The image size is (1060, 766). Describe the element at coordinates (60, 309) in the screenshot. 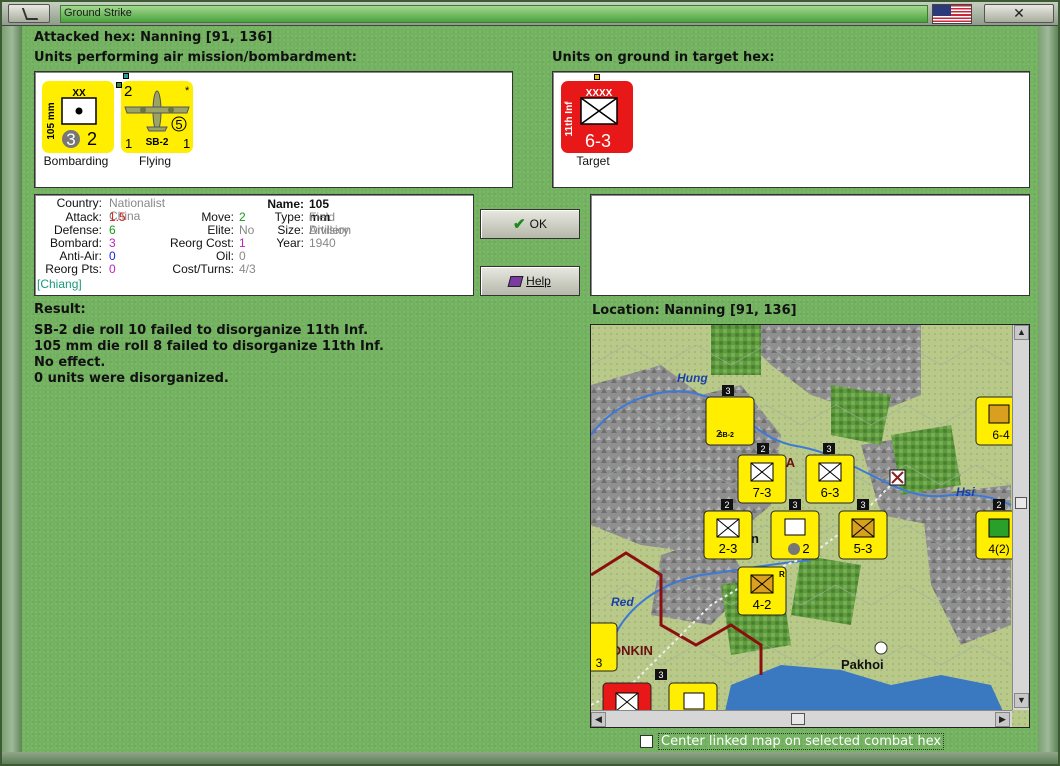

I see `result-label: Result:` at that location.